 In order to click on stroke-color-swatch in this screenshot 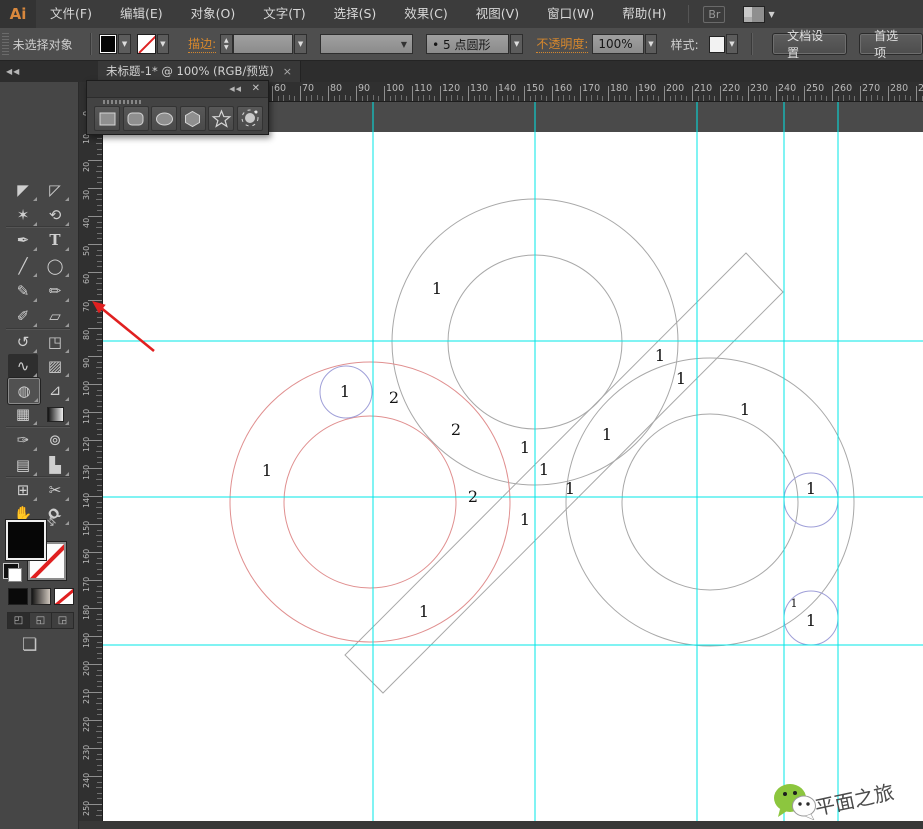, I will do `click(146, 44)`.